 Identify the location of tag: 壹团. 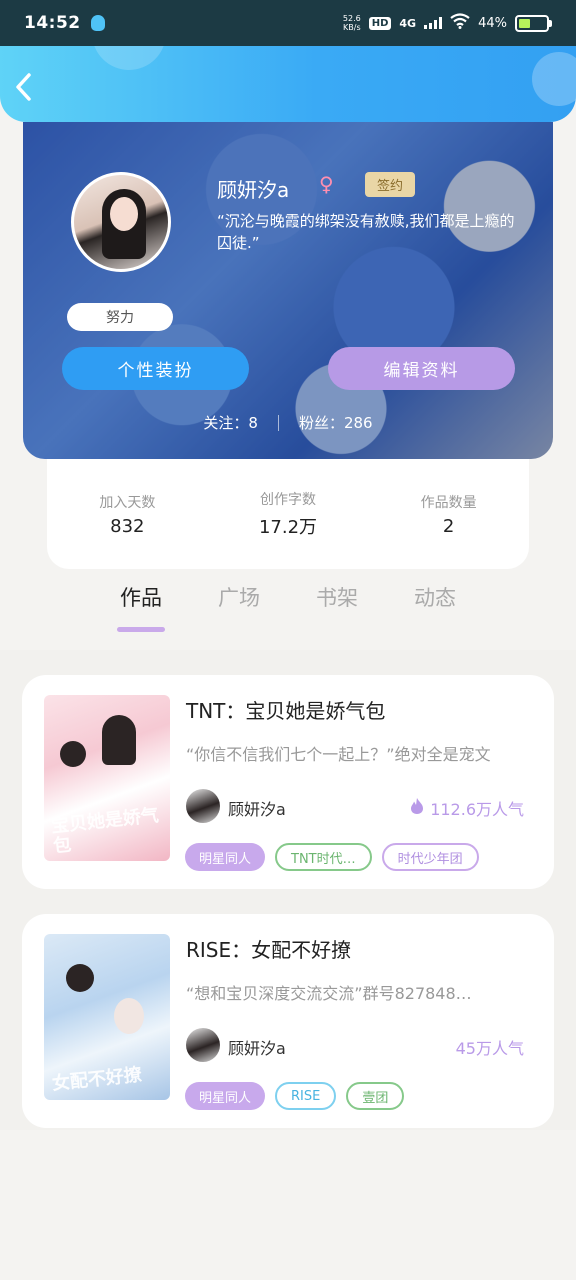
(375, 1096).